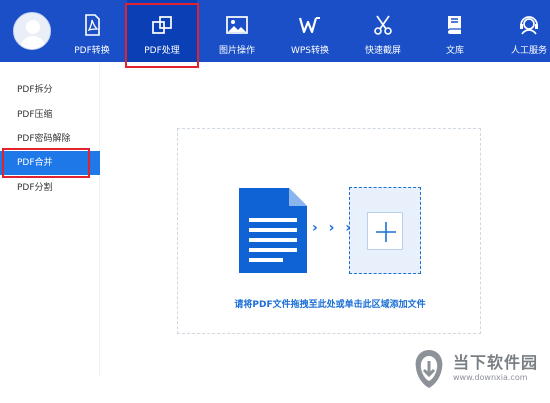 This screenshot has height=403, width=550. I want to click on drop-hint-text: 请将PDF文件拖拽至此处或单击此区域添加文件, so click(330, 305).